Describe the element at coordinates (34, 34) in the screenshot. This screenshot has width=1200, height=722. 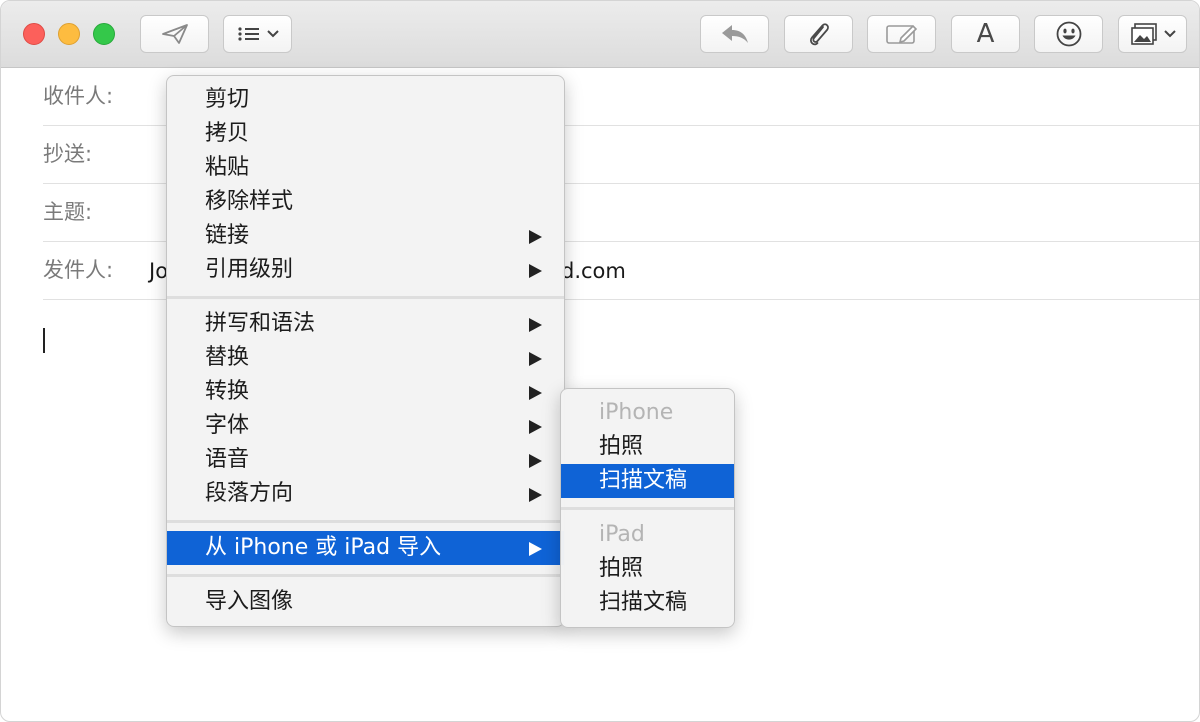
I see `close-window-button` at that location.